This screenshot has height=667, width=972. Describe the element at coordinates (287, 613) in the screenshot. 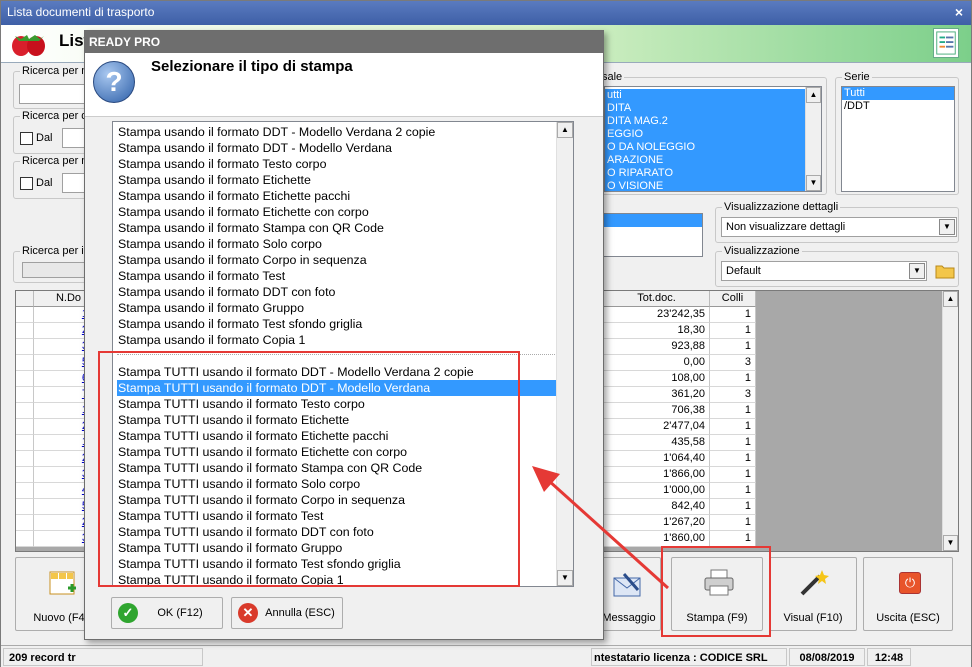

I see `cancel-button: ✕ Annulla (ESC)` at that location.